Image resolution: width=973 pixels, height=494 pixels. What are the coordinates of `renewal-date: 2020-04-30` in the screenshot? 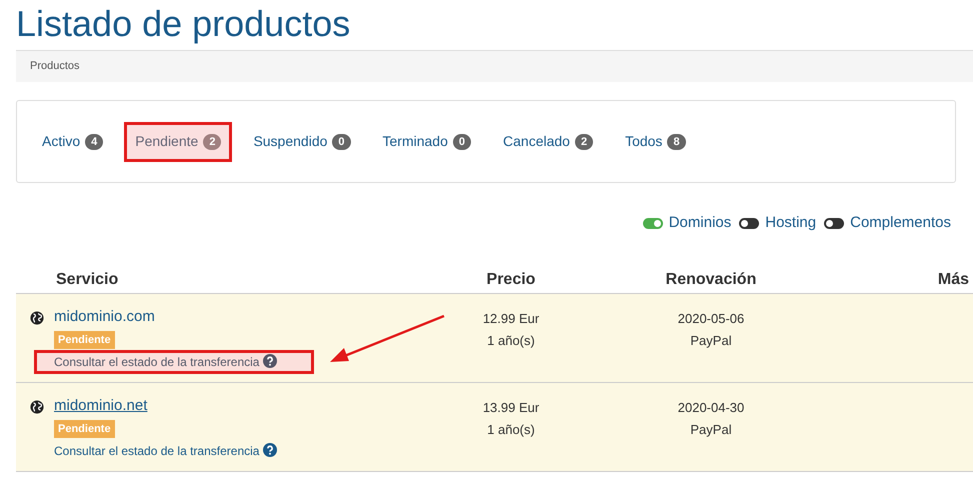 It's located at (711, 408).